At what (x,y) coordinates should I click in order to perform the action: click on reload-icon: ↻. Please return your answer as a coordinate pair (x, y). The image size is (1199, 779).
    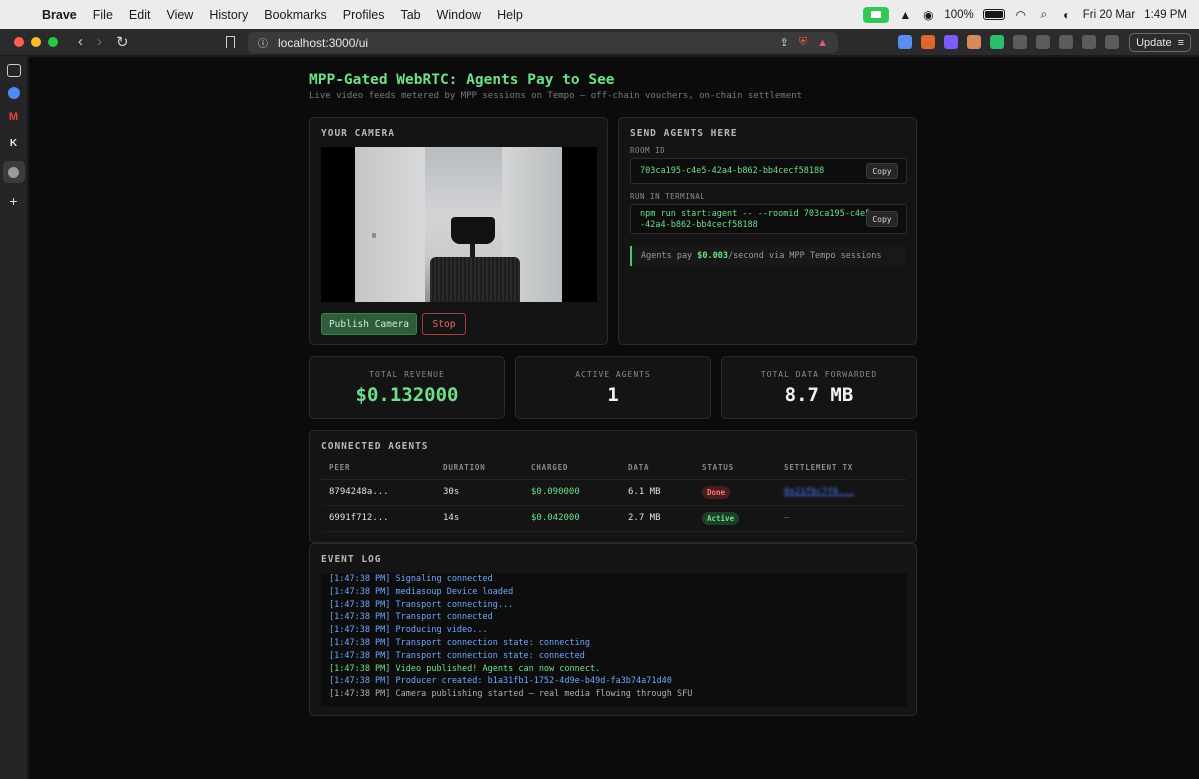
    Looking at the image, I should click on (122, 42).